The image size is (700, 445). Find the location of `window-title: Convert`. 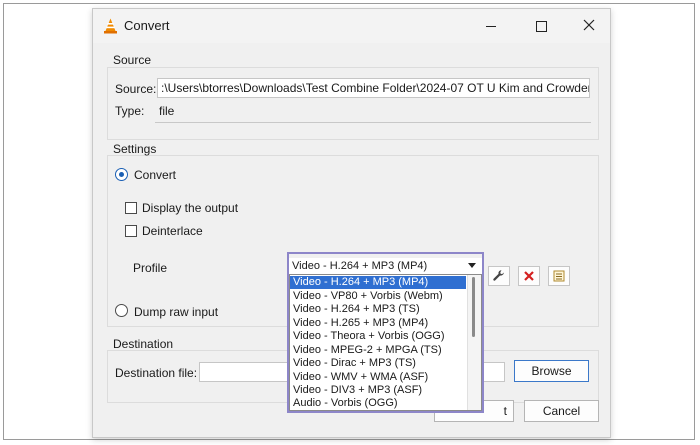

window-title: Convert is located at coordinates (147, 25).